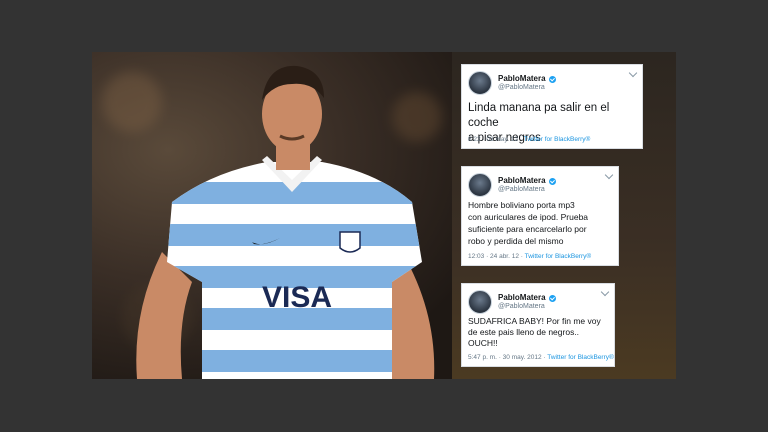 This screenshot has width=768, height=432. What do you see at coordinates (521, 205) in the screenshot?
I see `tweet-text-line: Hombre boliviano porta mp3` at bounding box center [521, 205].